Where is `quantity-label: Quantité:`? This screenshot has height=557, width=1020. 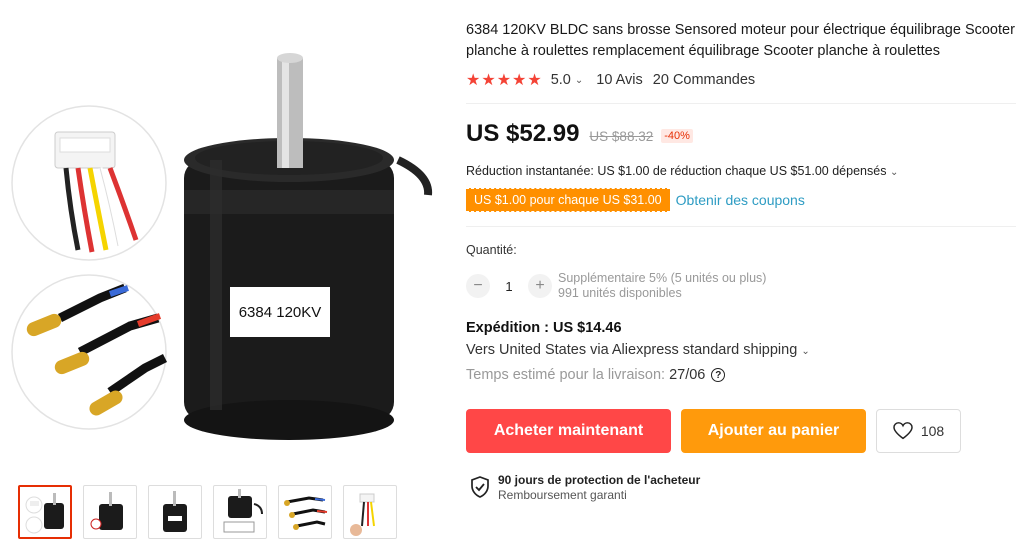
quantity-label: Quantité: is located at coordinates (491, 250).